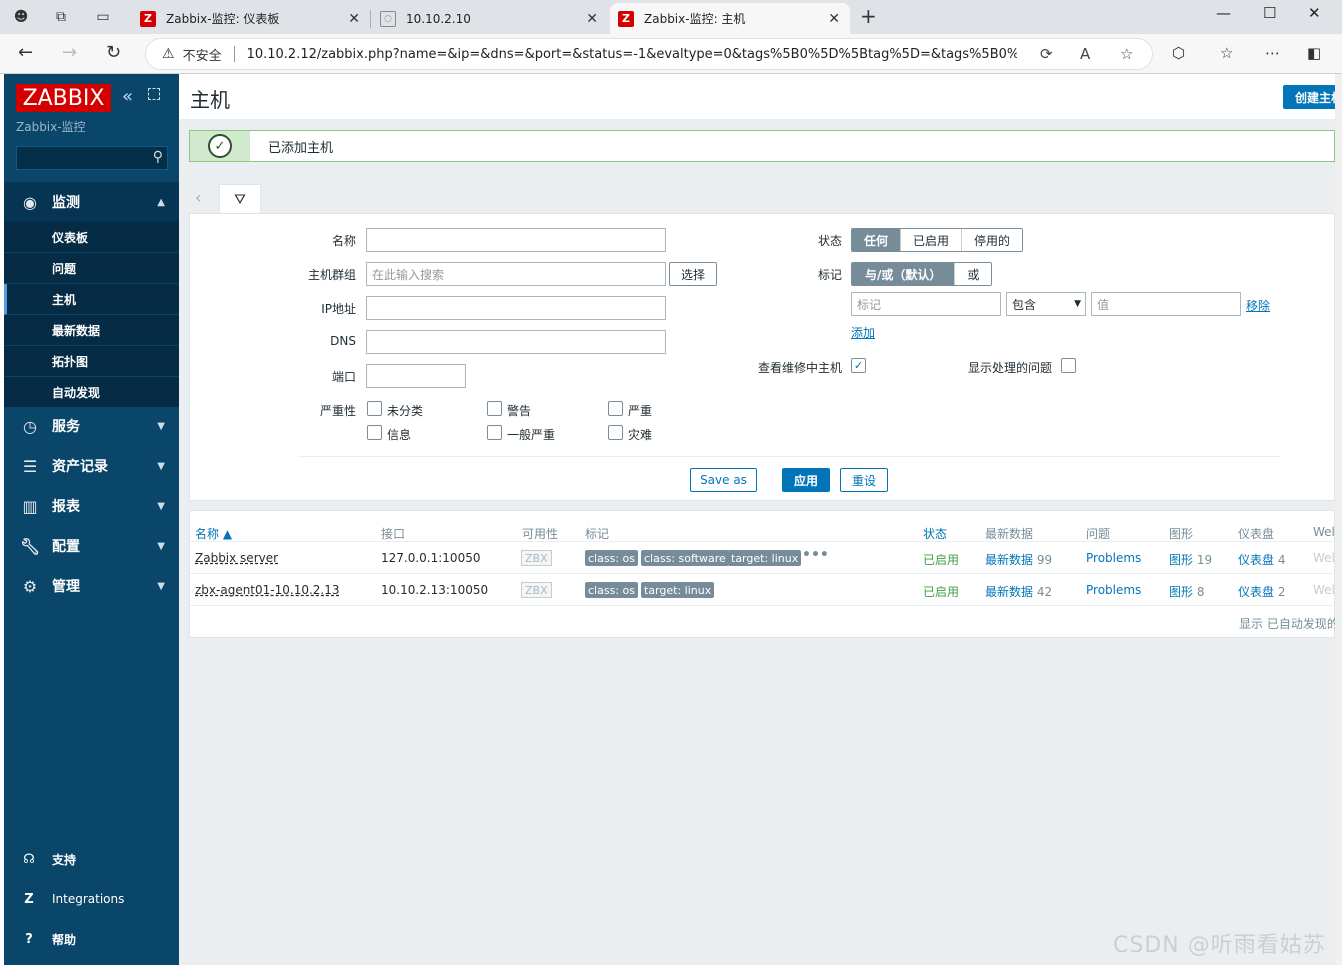  I want to click on maximize-icon: ☐, so click(1269, 13).